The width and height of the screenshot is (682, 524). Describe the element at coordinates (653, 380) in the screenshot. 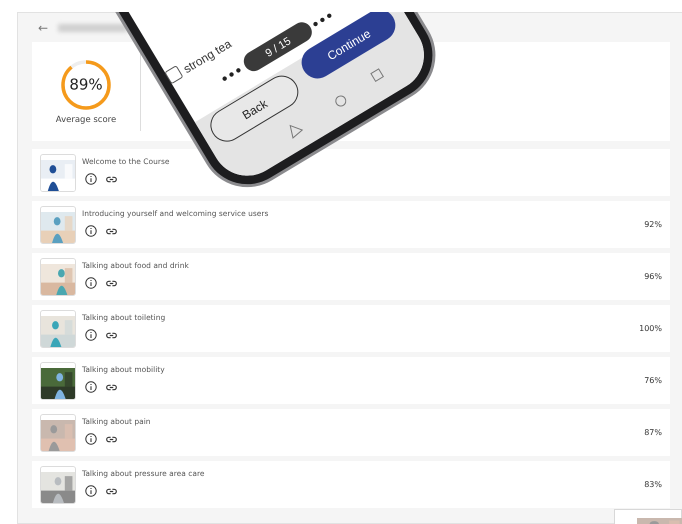

I see `lesson-score: 76%` at that location.